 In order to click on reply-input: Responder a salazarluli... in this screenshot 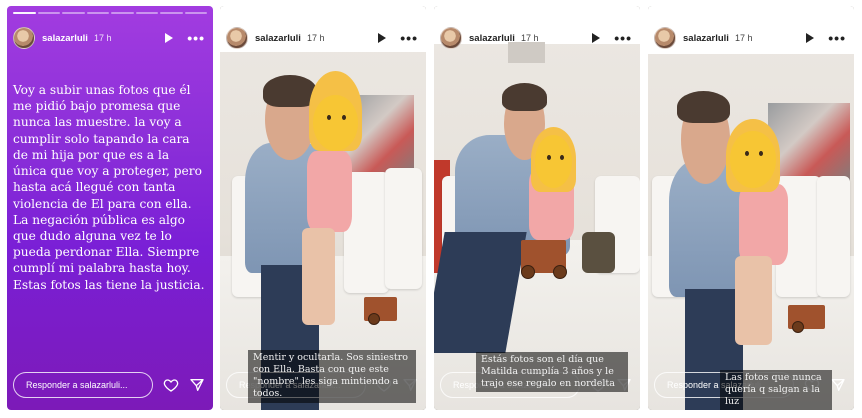, I will do `click(83, 385)`.